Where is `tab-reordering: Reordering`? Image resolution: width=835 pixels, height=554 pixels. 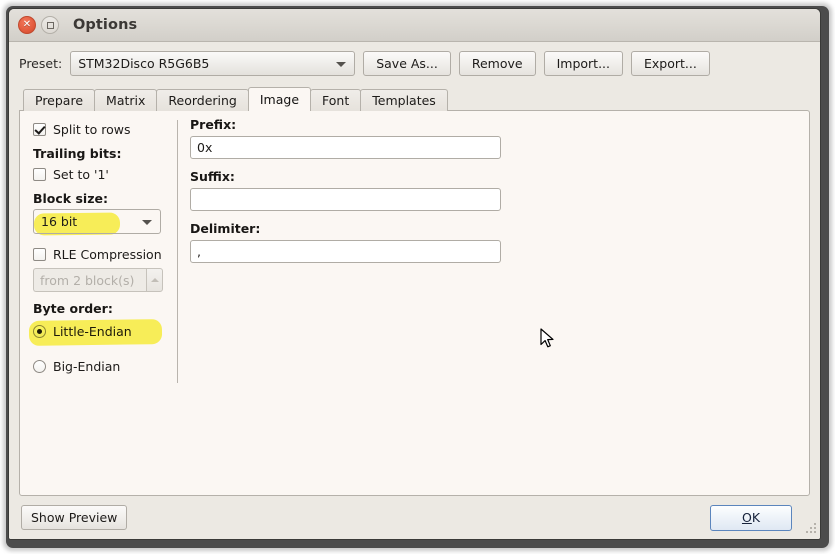 tab-reordering: Reordering is located at coordinates (202, 100).